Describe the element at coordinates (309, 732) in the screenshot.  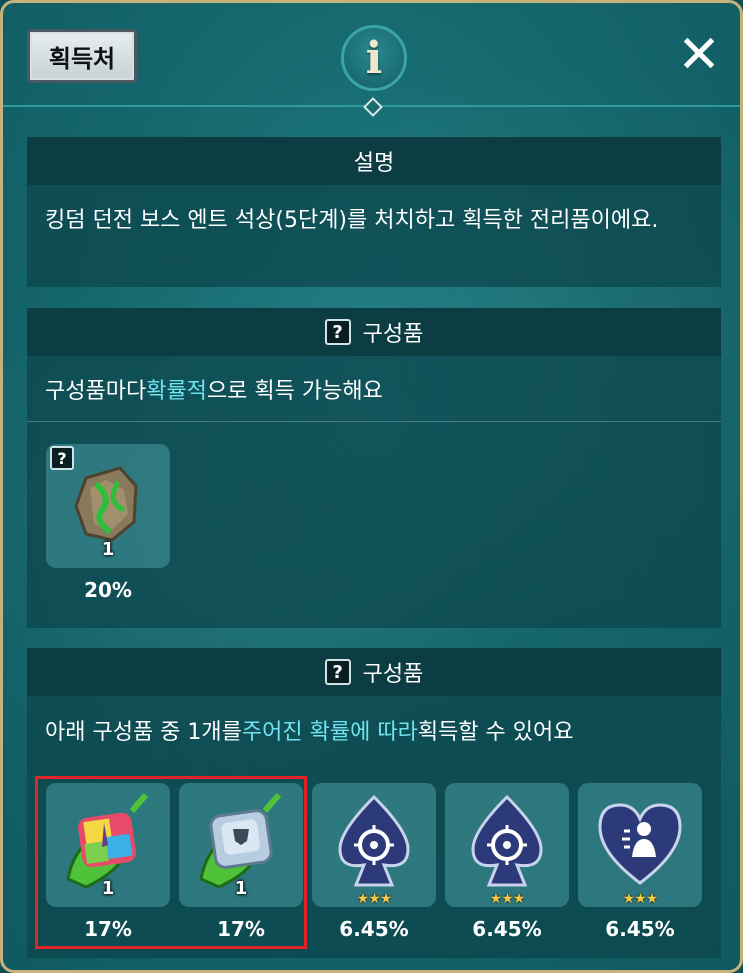
I see `component-subtitle-2: 아래 구성품 중 1개를 주어진 확률에 따라 획득할 수 있어요` at that location.